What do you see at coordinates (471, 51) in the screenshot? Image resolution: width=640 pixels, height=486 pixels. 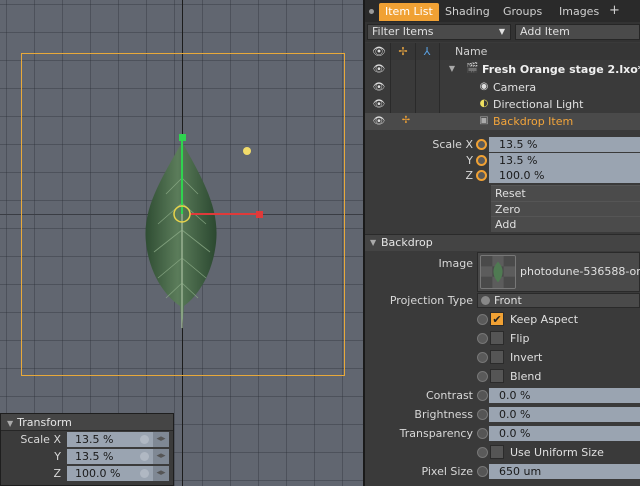 I see `name-column-header: Name` at bounding box center [471, 51].